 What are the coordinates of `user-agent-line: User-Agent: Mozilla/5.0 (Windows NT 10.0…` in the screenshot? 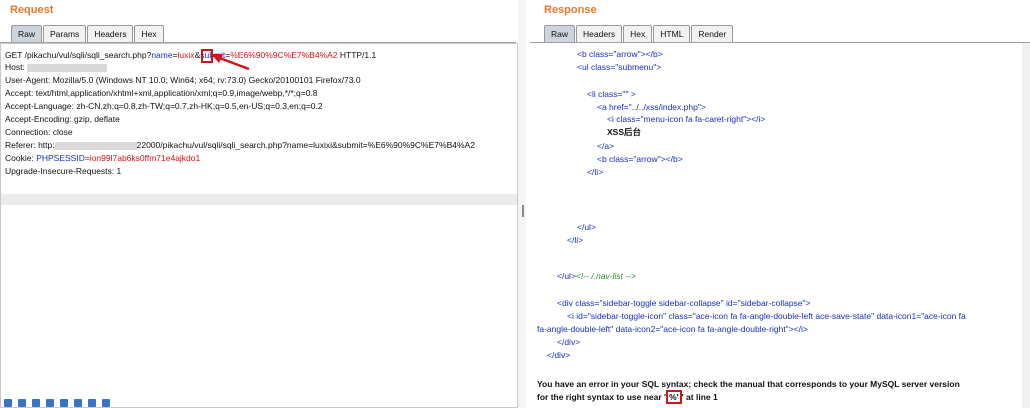 It's located at (183, 80).